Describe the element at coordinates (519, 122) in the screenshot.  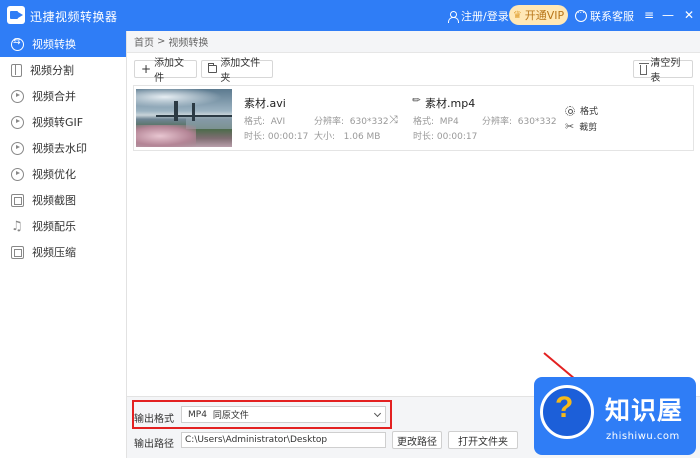
I see `output-resolution: 分辨率: 630*332` at that location.